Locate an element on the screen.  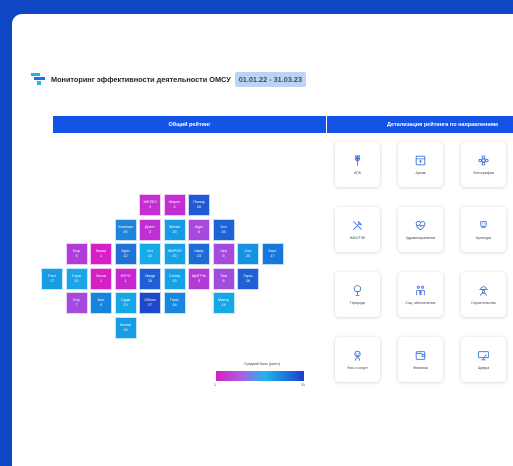
direction-card: Природа is located at coordinates (357, 294).